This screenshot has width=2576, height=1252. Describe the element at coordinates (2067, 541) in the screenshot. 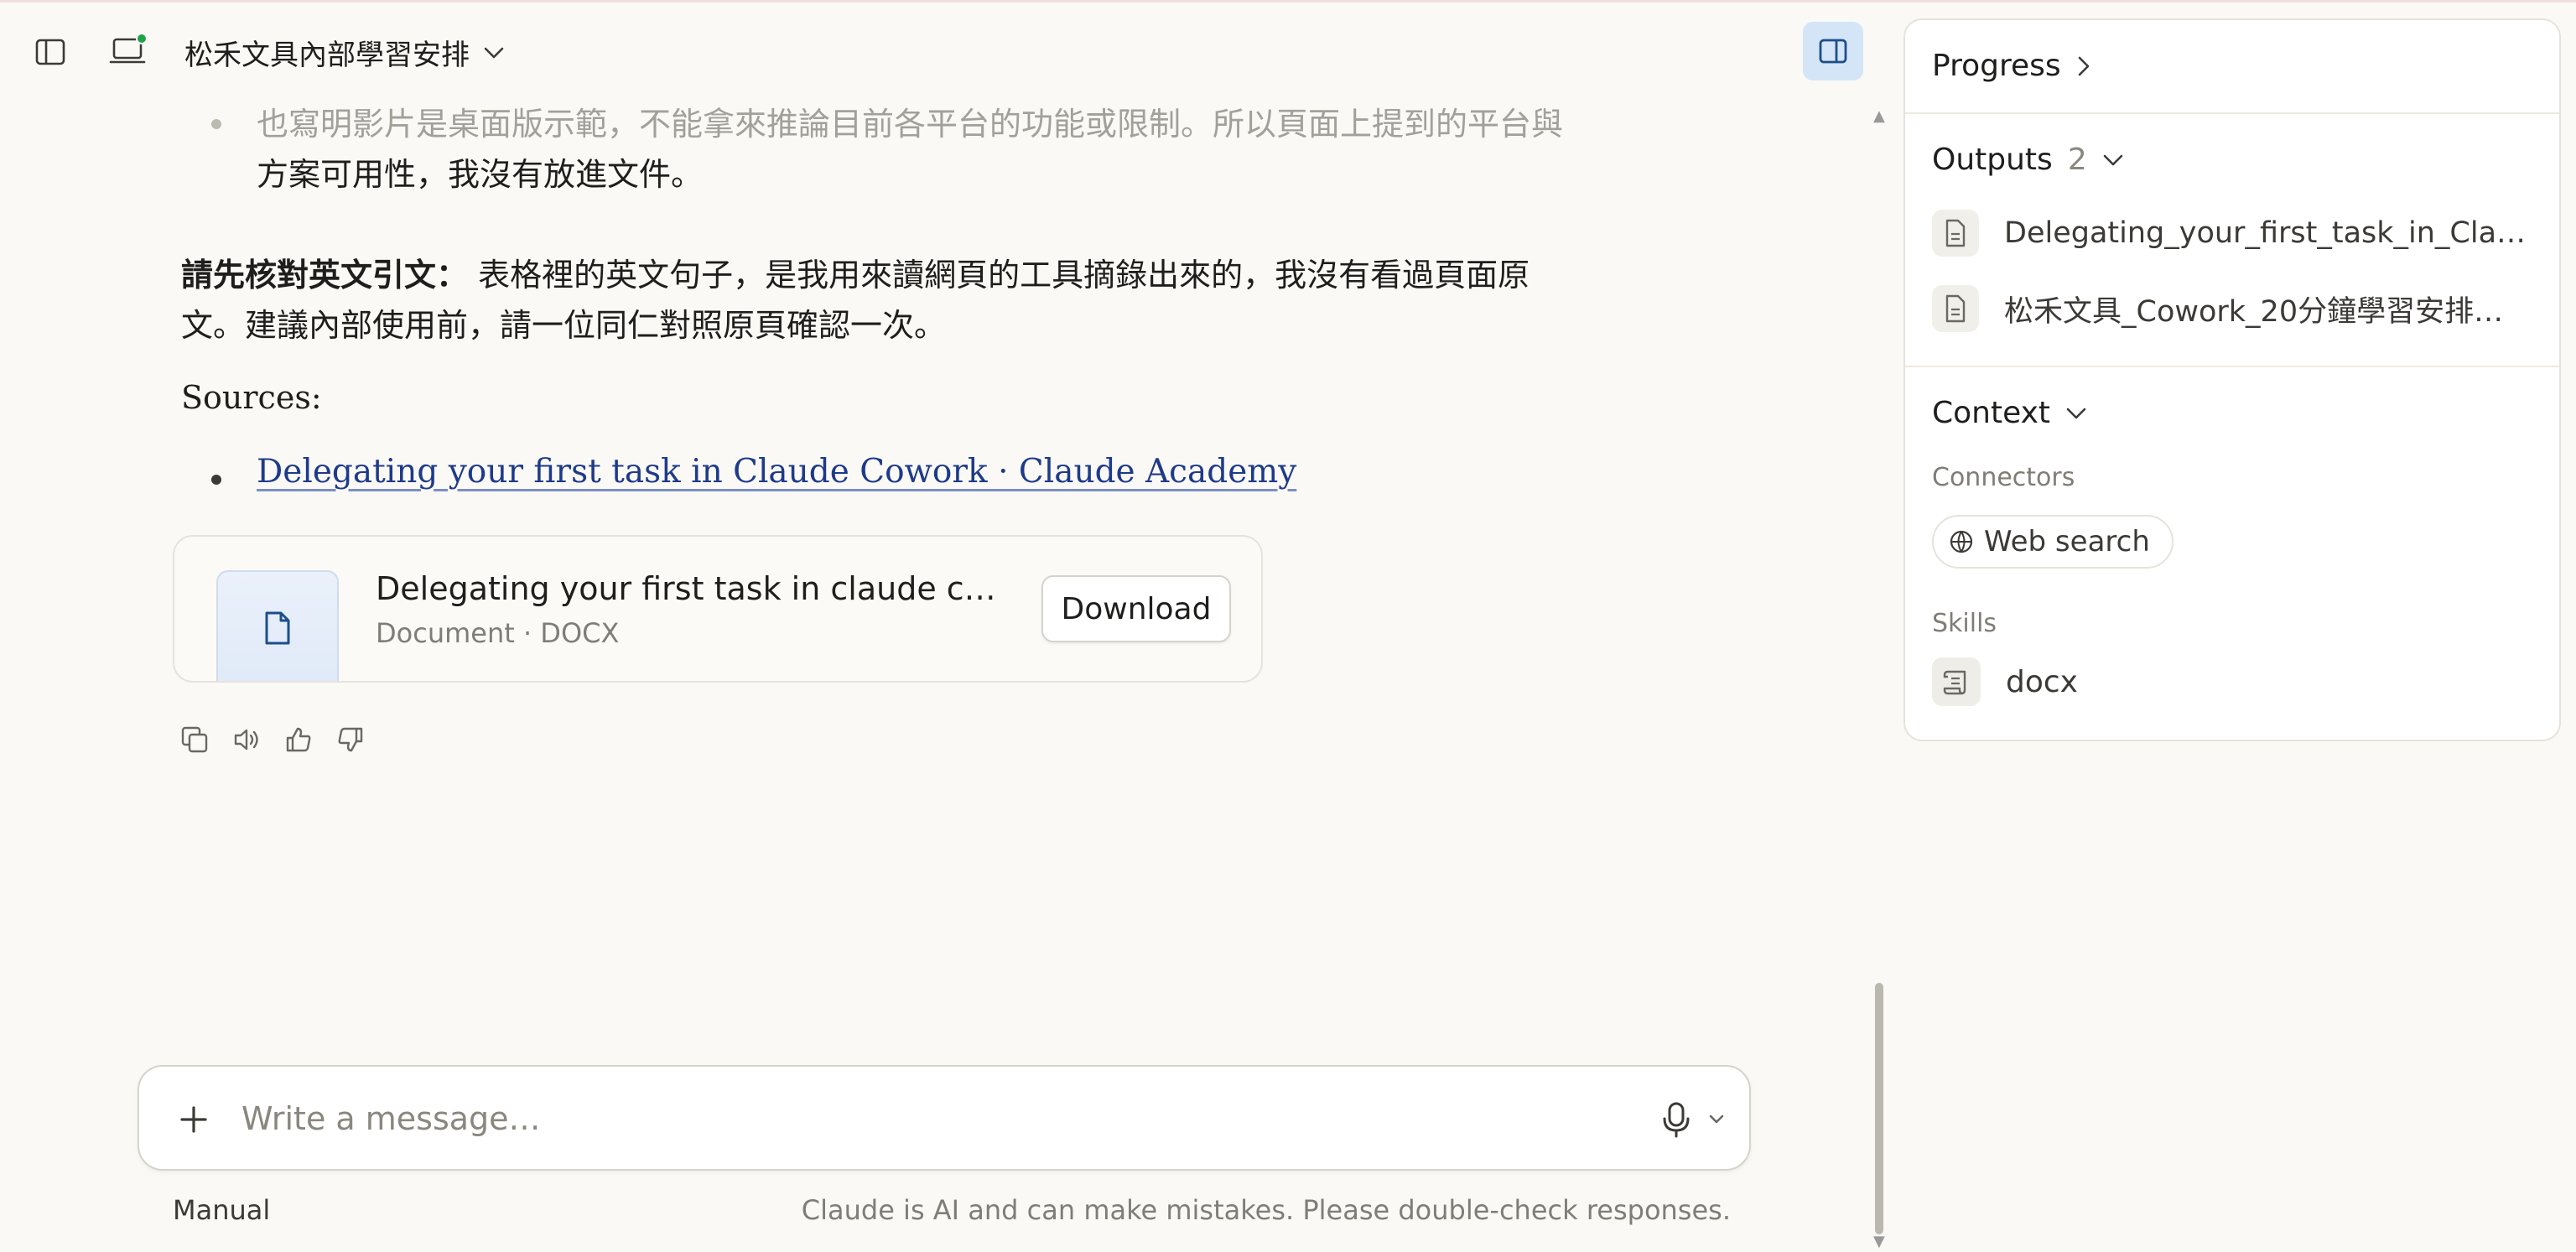

I see `connector-label: Web search` at that location.